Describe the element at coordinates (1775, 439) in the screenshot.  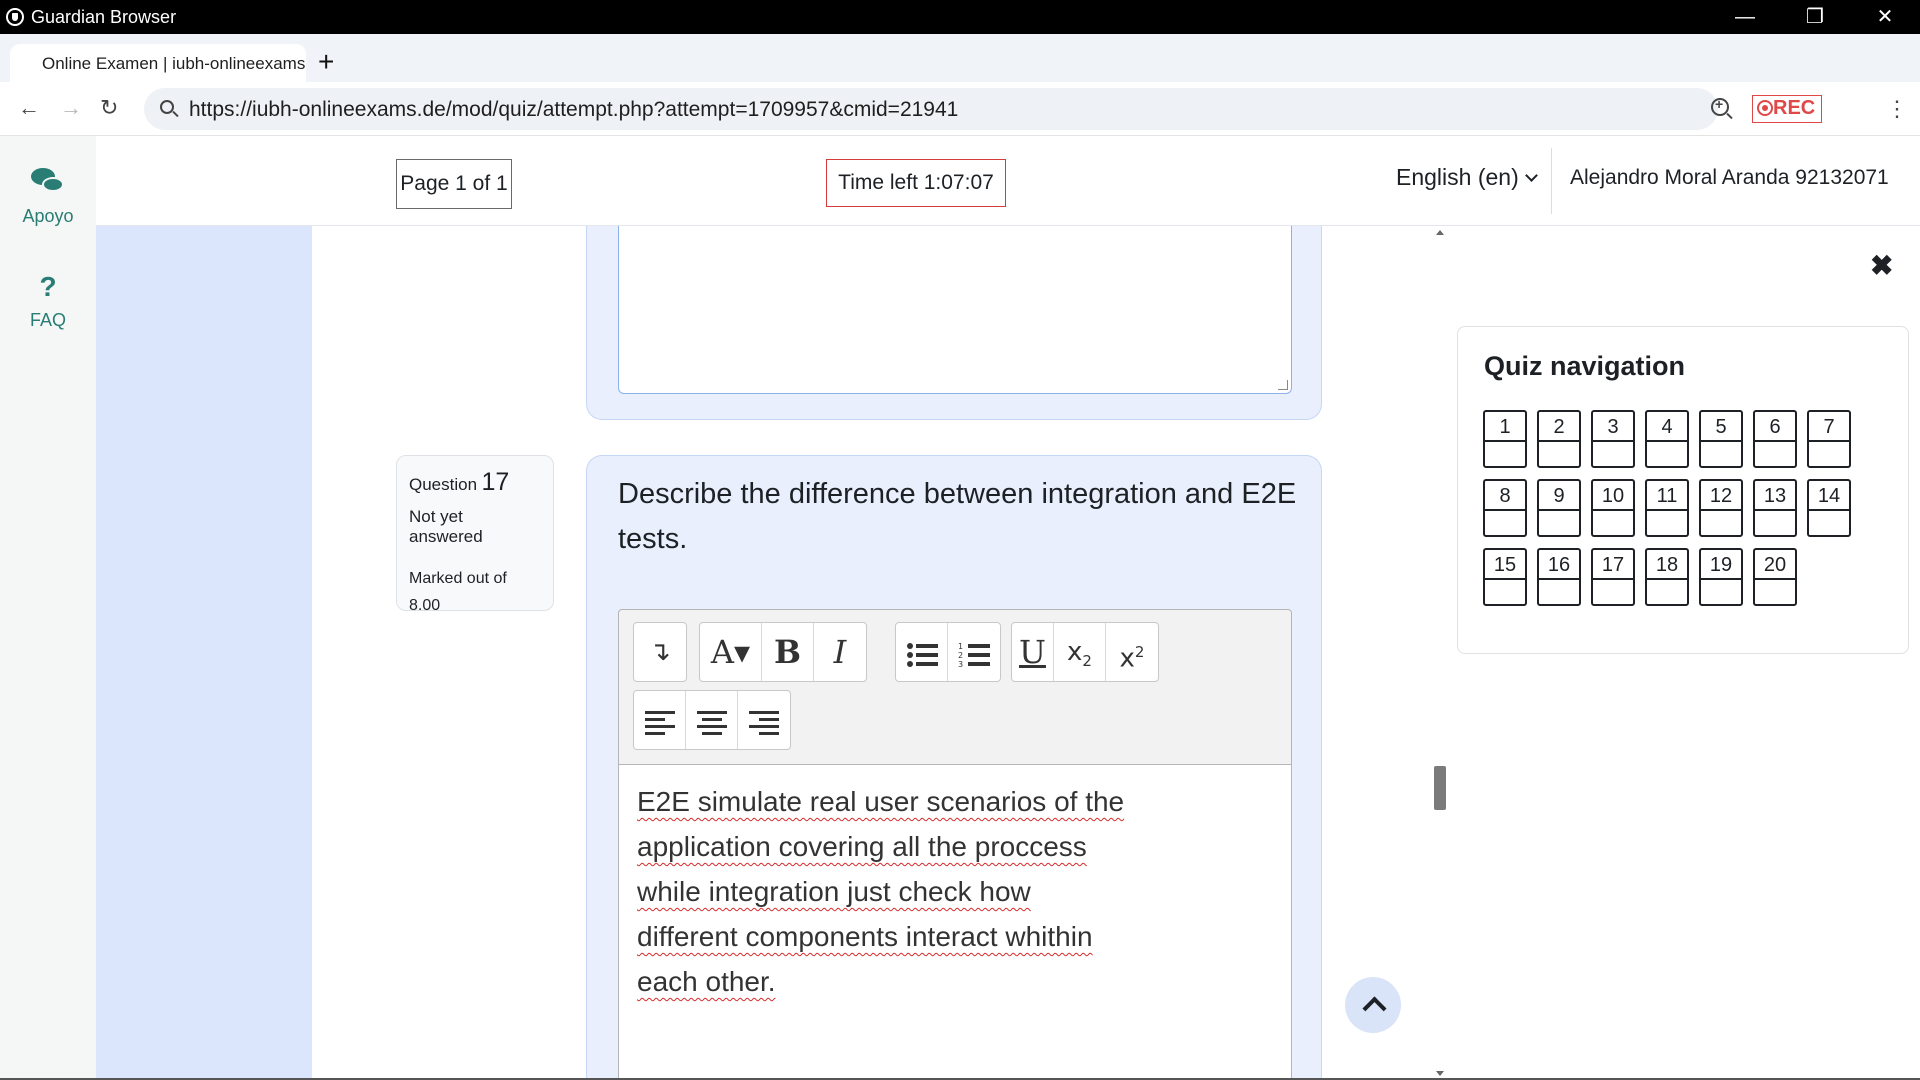
I see `quiz-nav-question: 6` at that location.